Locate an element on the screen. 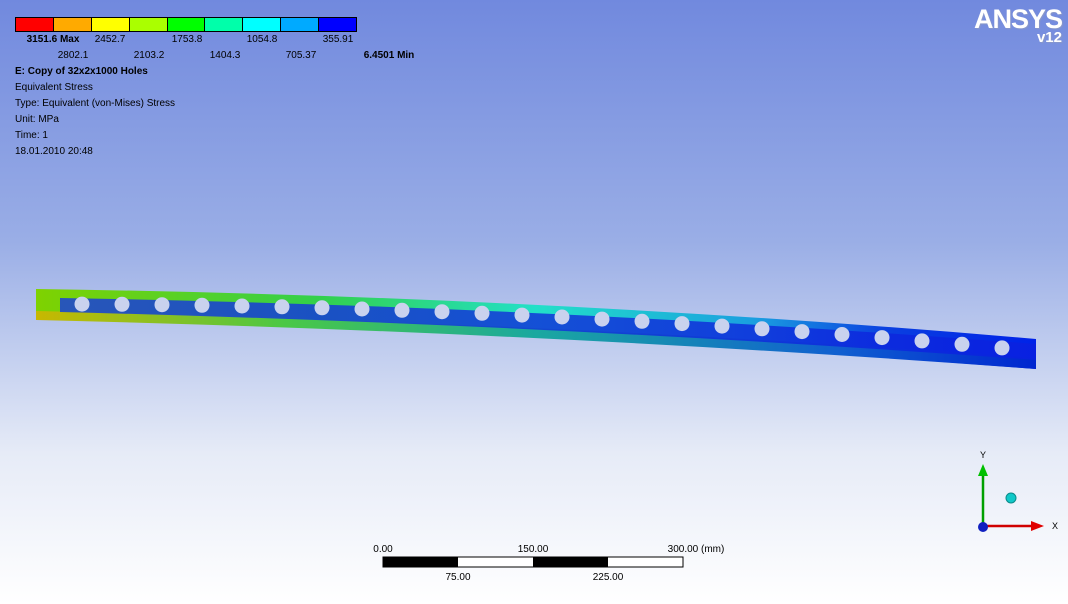 The height and width of the screenshot is (604, 1068). y-arrow-head is located at coordinates (983, 470).